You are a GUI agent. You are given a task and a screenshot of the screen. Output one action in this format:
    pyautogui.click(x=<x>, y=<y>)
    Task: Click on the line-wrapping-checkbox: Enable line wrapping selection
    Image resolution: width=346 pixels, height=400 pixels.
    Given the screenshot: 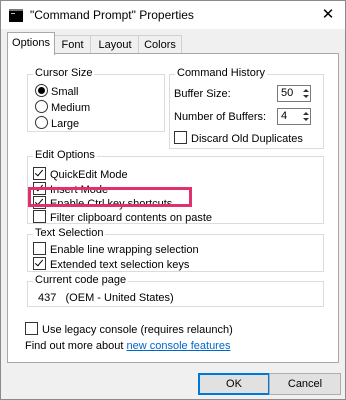 What is the action you would take?
    pyautogui.click(x=116, y=249)
    